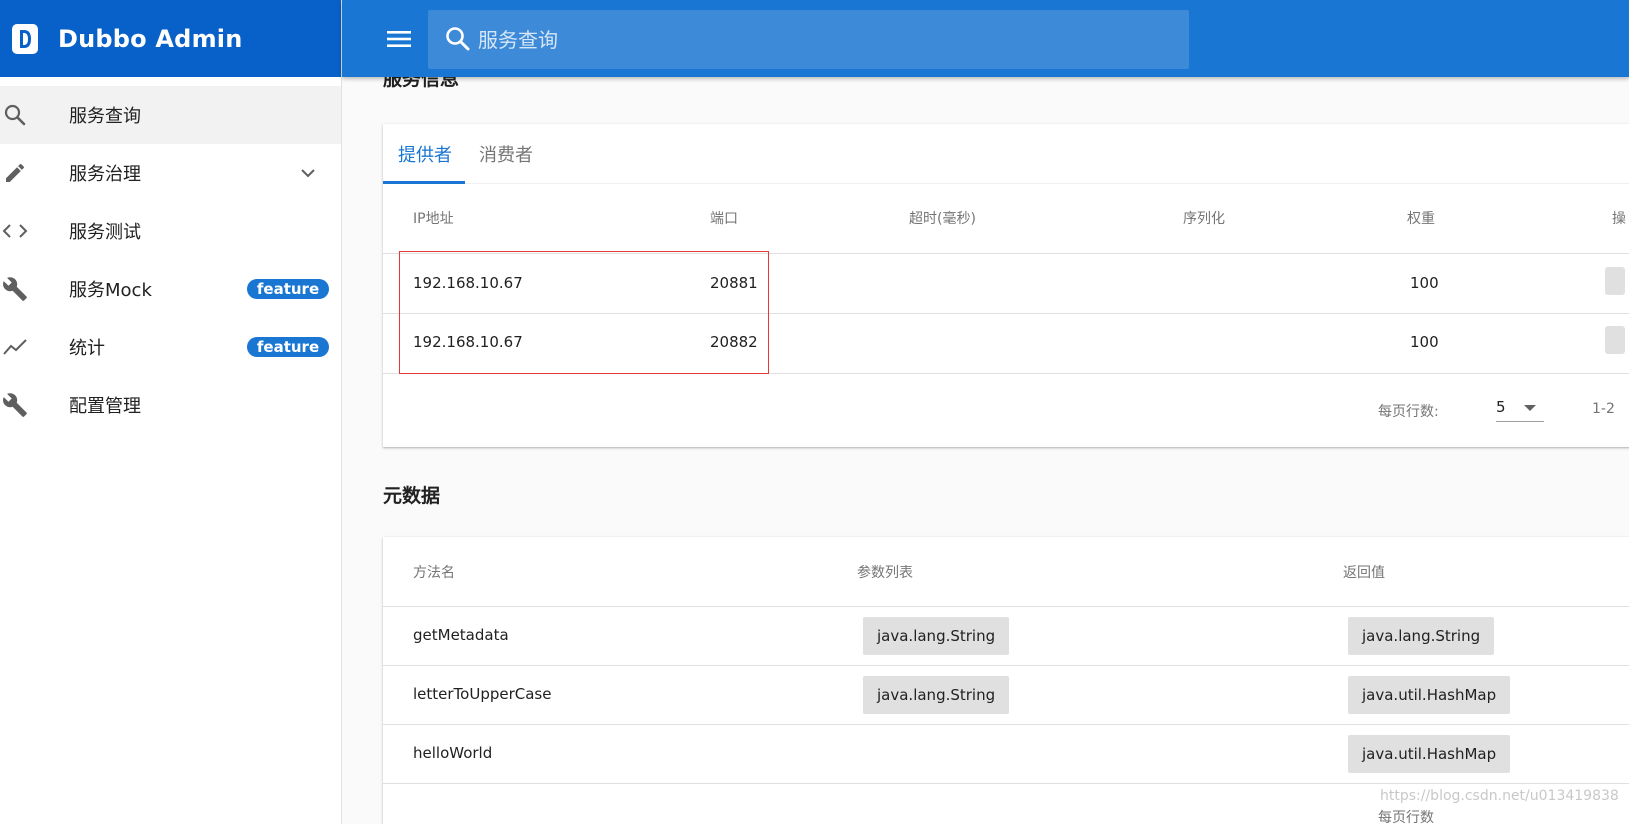 Image resolution: width=1629 pixels, height=824 pixels. I want to click on column-header-params: 参数列表, so click(885, 572).